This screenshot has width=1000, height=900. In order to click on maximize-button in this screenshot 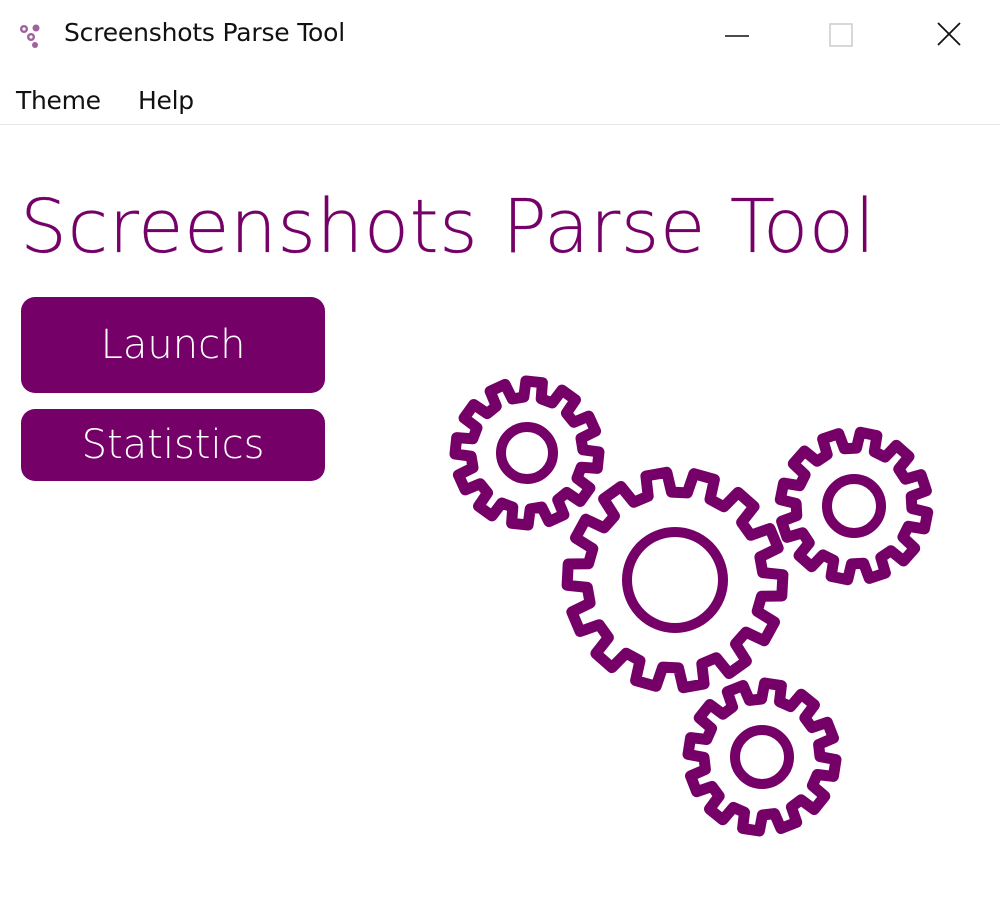, I will do `click(841, 35)`.